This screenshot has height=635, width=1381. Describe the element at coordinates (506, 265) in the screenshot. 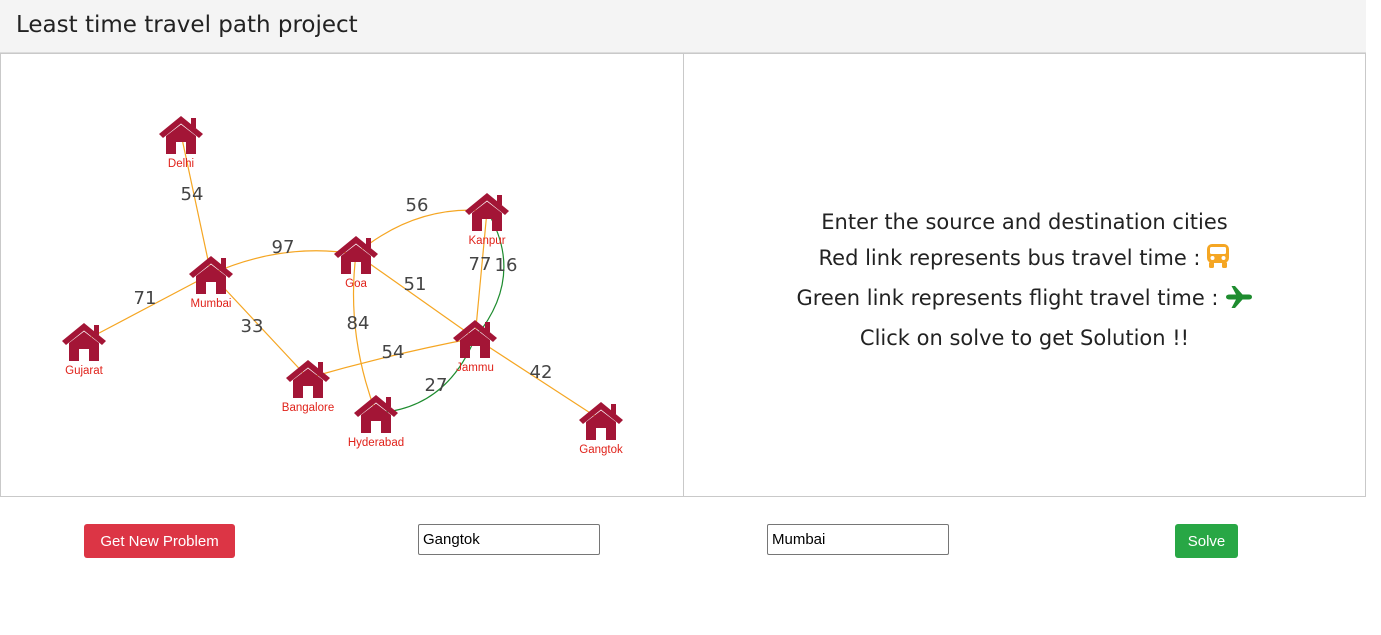

I see `edge-weight-kanpur-jammu-flight: 16` at that location.